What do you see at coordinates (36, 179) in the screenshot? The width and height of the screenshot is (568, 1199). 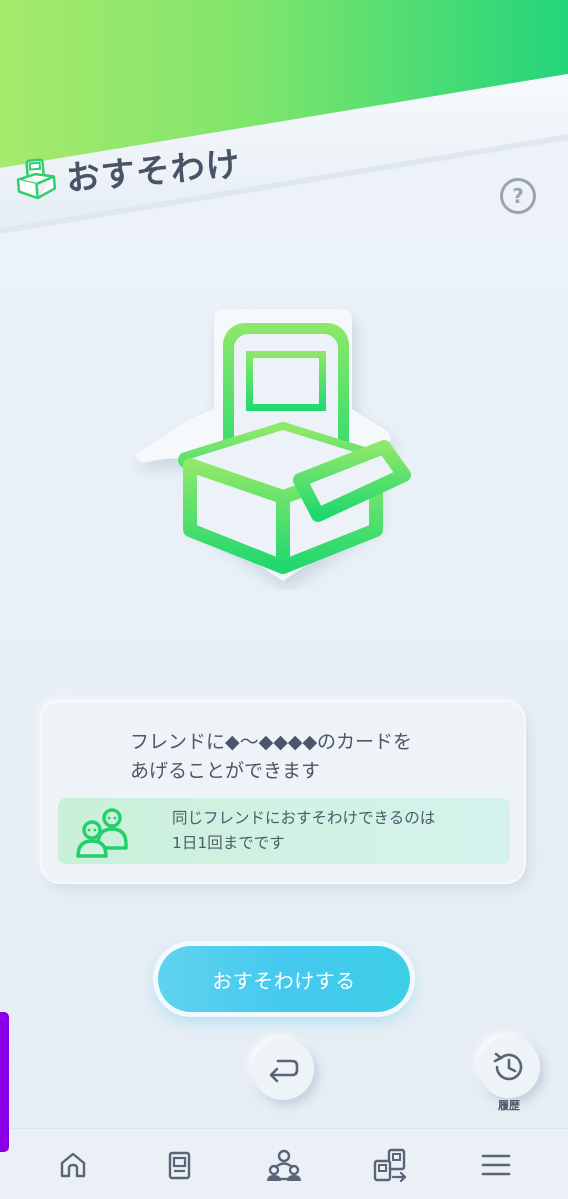 I see `share-box-icon` at bounding box center [36, 179].